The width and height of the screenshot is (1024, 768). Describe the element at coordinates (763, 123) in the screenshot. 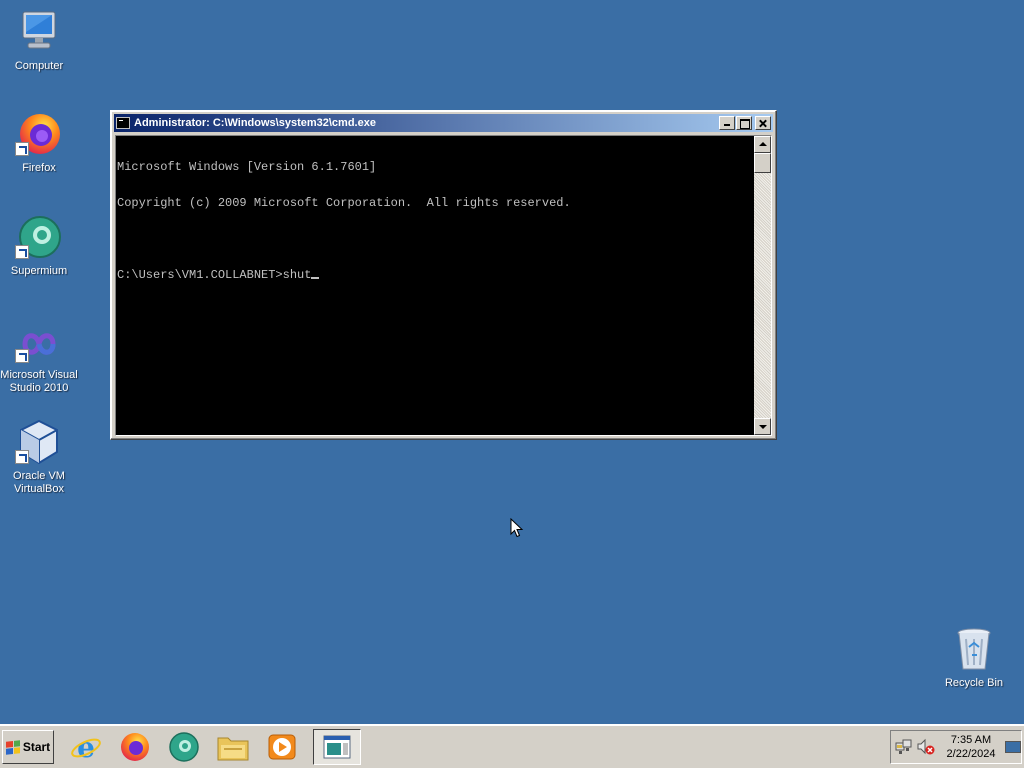

I see `close-button` at that location.